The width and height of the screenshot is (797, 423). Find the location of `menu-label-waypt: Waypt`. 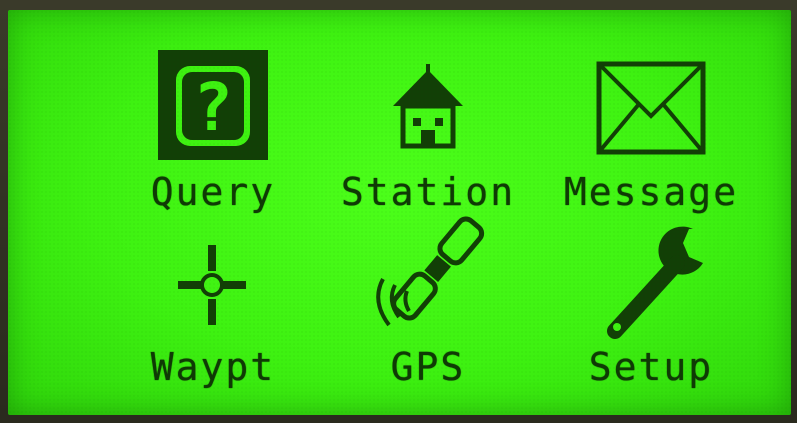

menu-label-waypt: Waypt is located at coordinates (213, 367).